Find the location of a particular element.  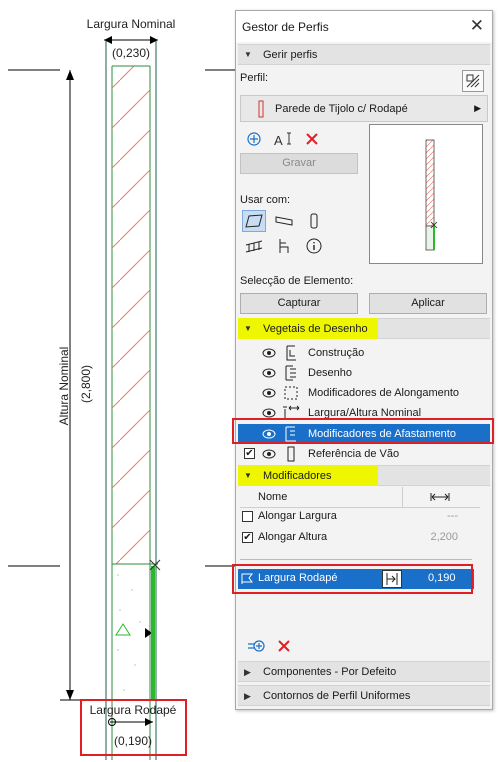

use-with-object-toggle is located at coordinates (284, 246).